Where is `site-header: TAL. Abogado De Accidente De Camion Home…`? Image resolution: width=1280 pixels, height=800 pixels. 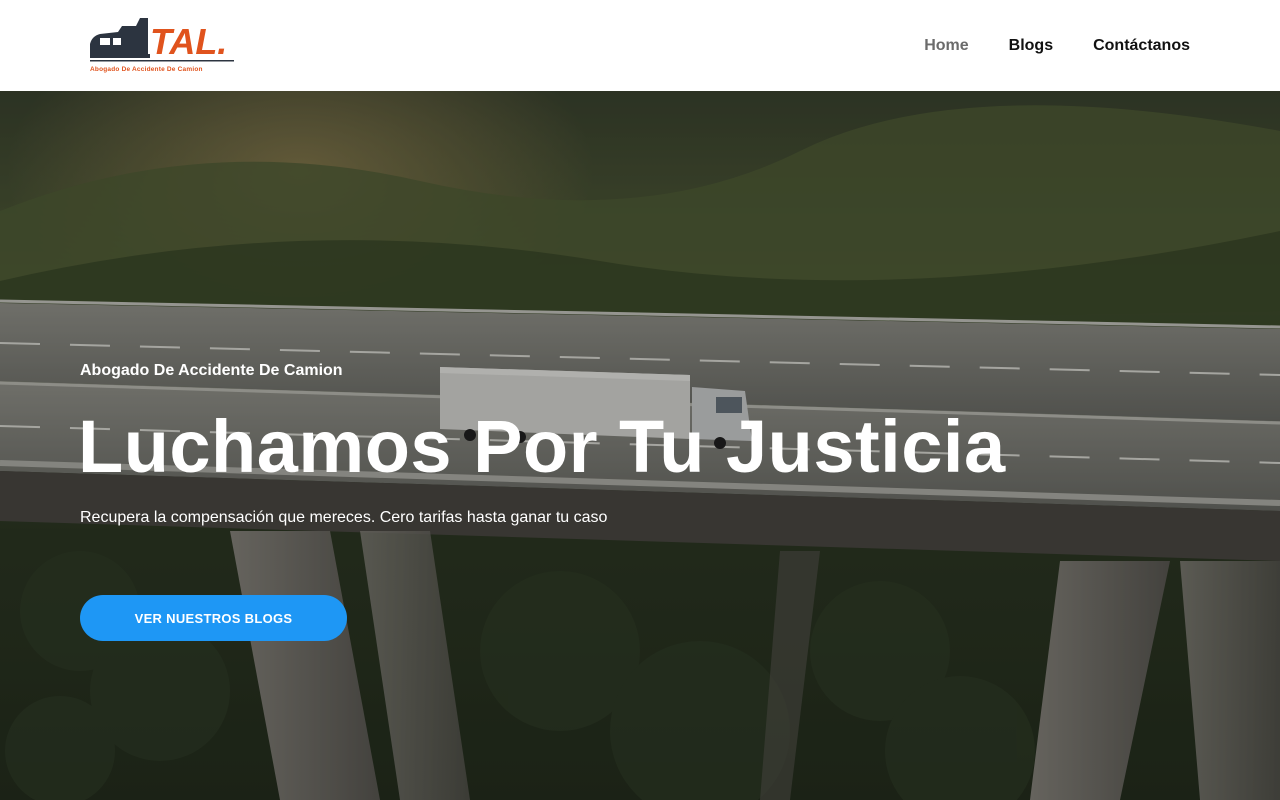
site-header: TAL. Abogado De Accidente De Camion Home… is located at coordinates (640, 45).